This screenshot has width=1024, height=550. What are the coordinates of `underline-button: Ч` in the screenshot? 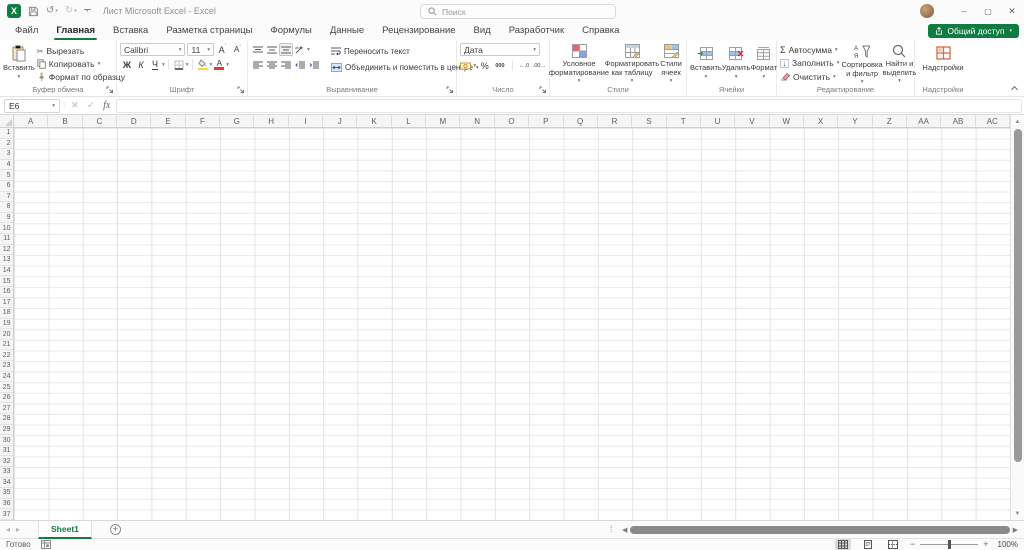 It's located at (155, 64).